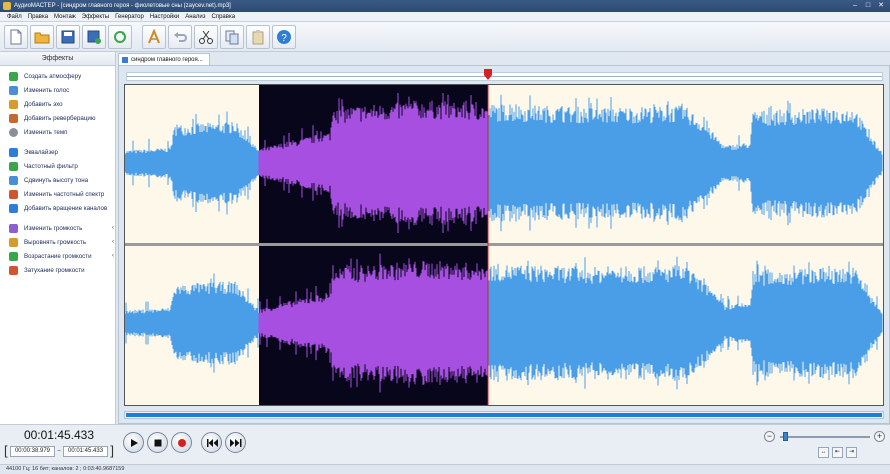 Image resolution: width=890 pixels, height=474 pixels. I want to click on copy-icon, so click(232, 37).